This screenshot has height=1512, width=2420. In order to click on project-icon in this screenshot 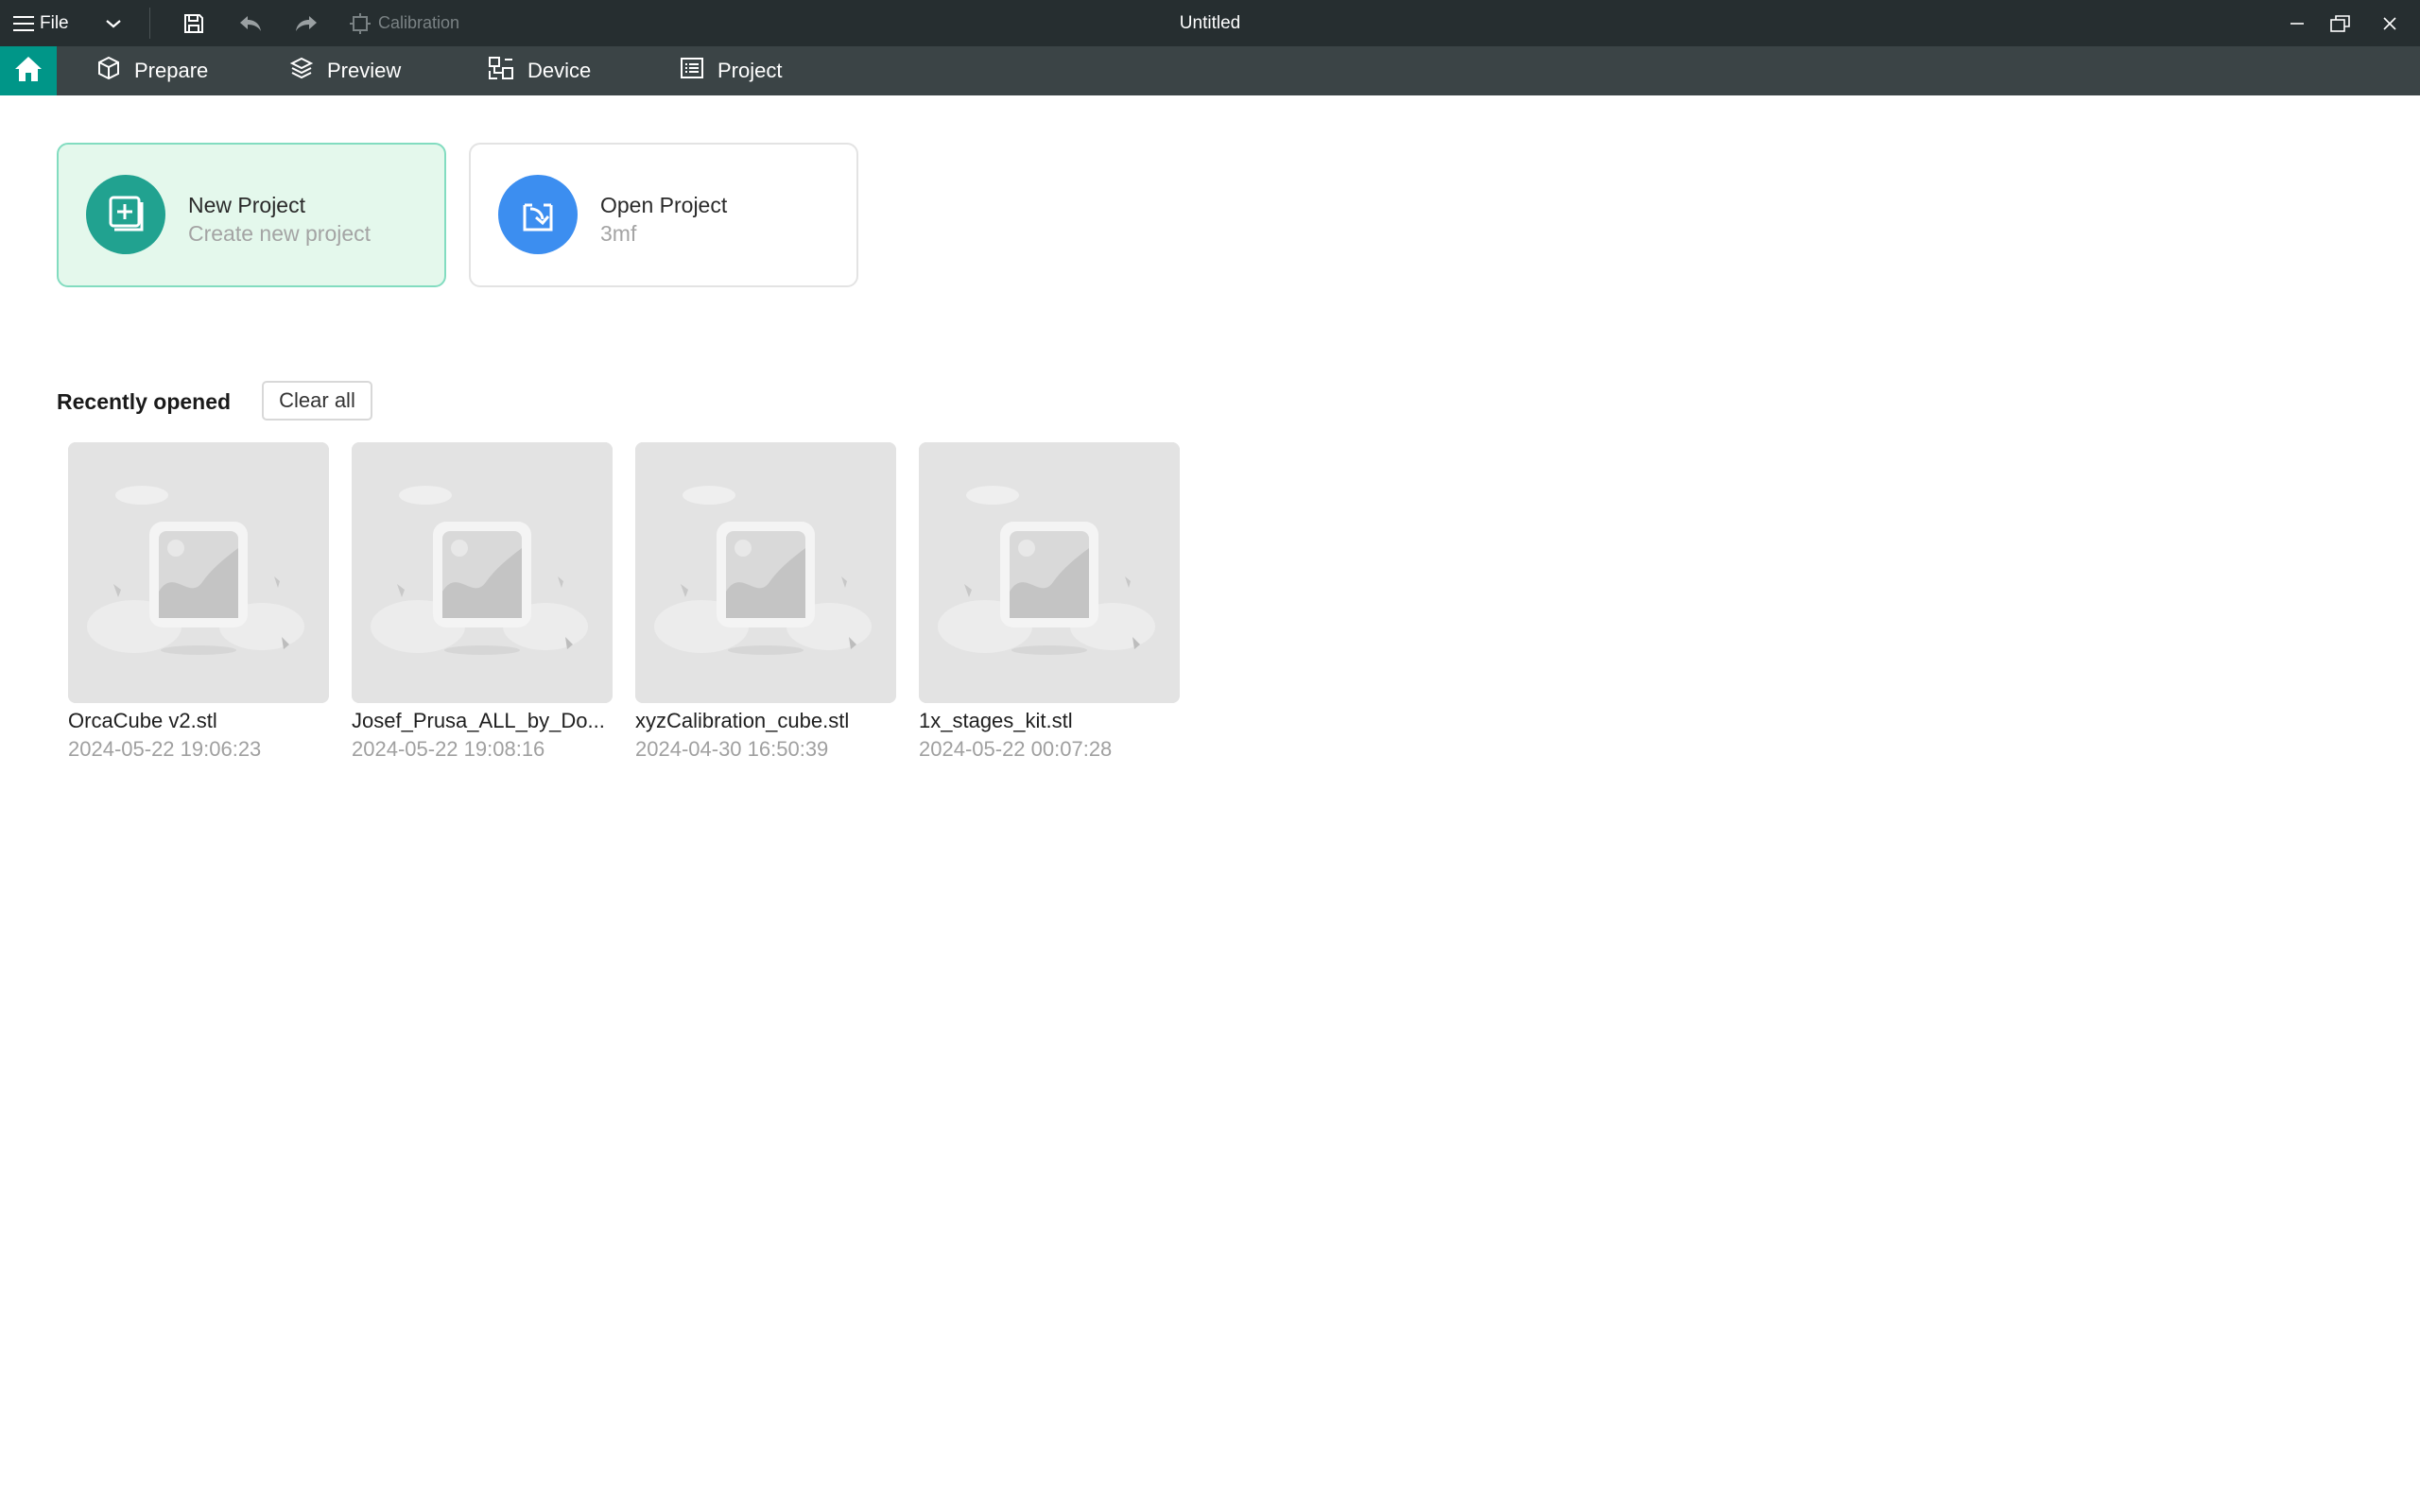, I will do `click(692, 71)`.